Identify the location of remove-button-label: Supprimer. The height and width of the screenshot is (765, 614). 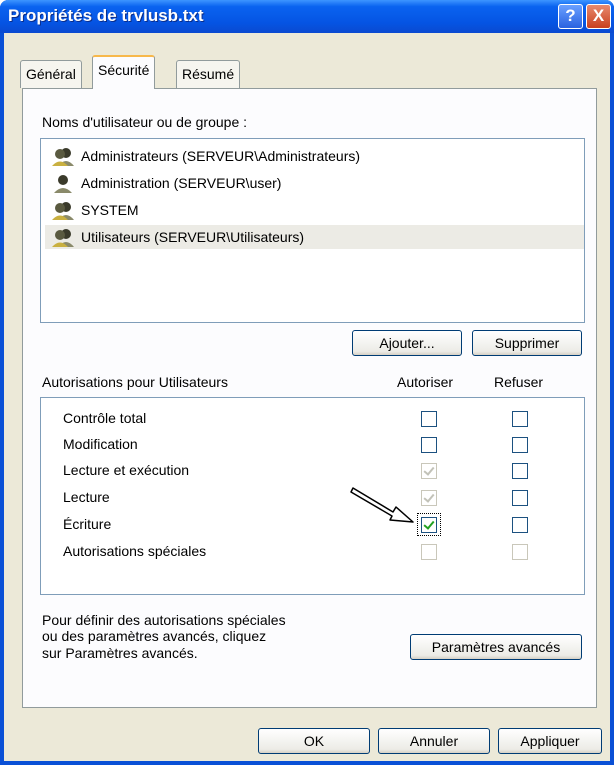
(527, 343).